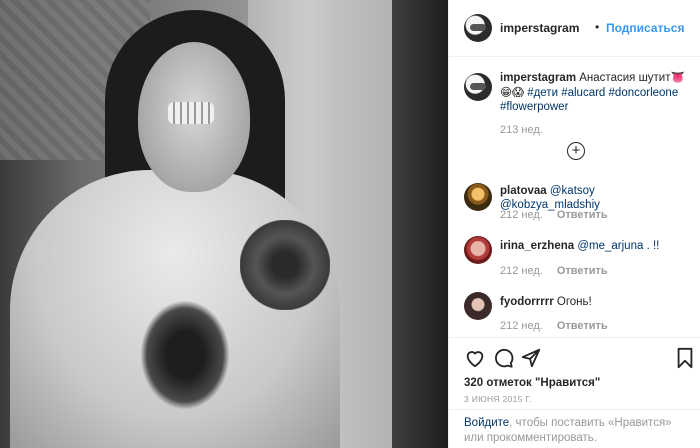  I want to click on hashtag: #дети, so click(542, 93).